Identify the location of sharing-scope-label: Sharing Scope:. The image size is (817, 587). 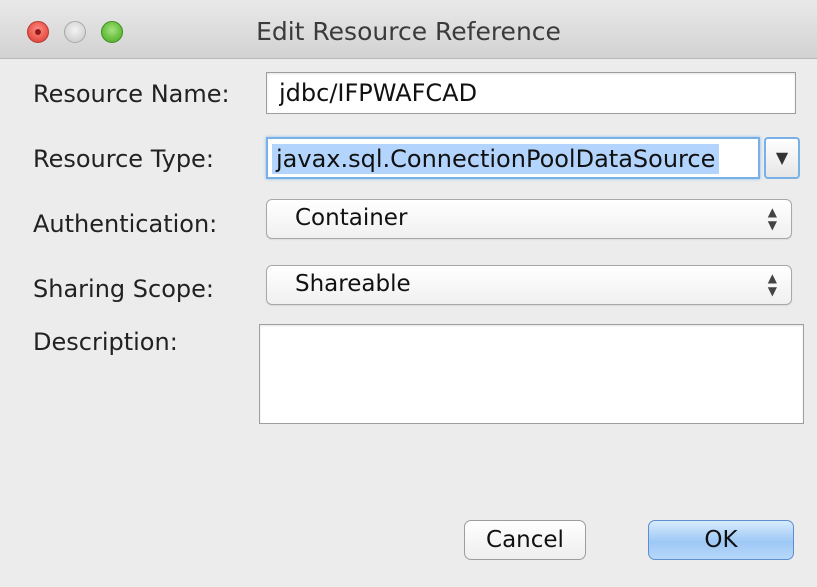
(123, 289).